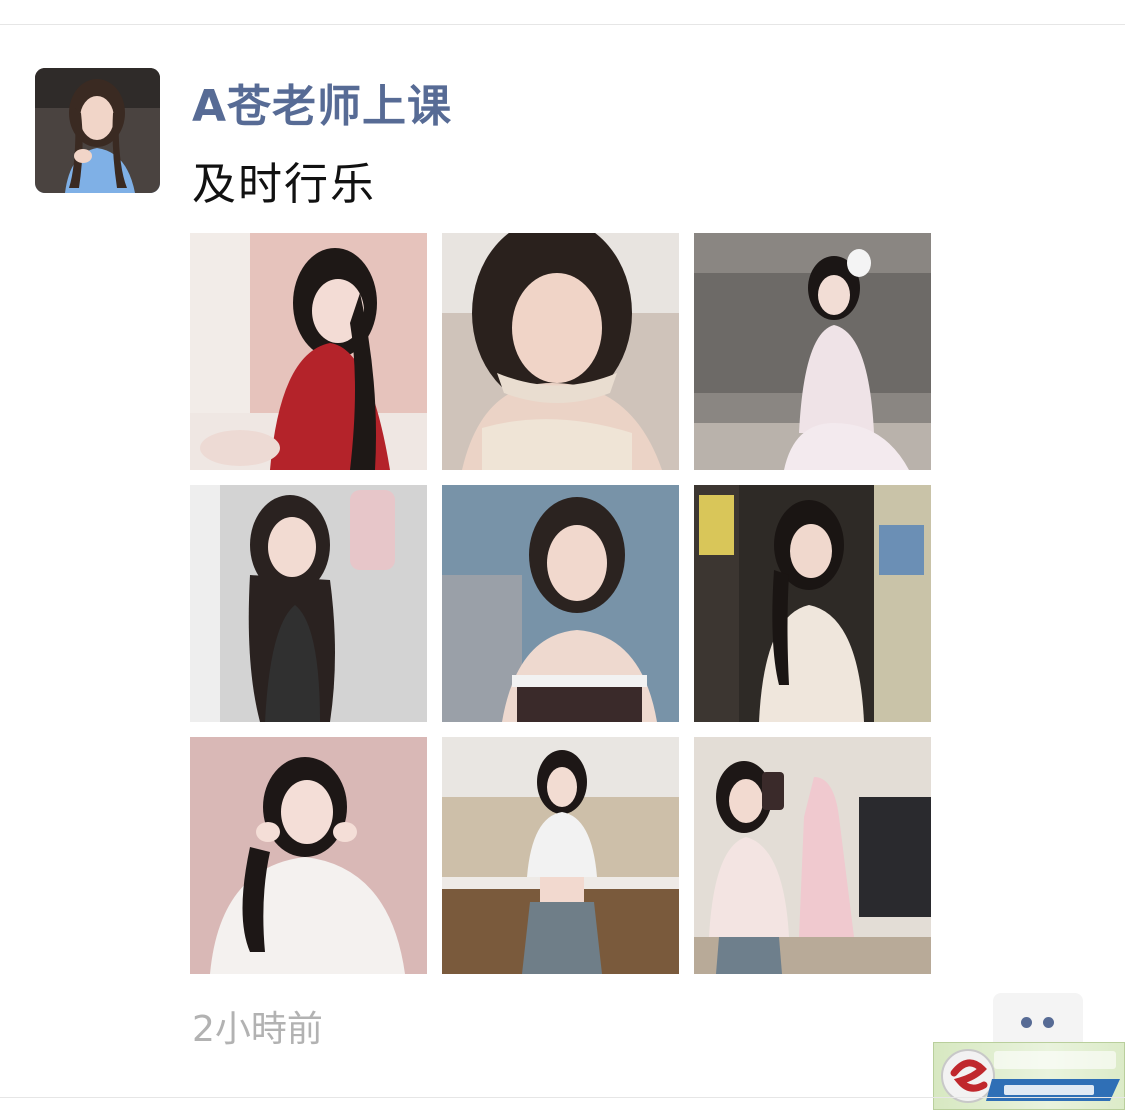 The width and height of the screenshot is (1125, 1110). What do you see at coordinates (257, 1029) in the screenshot?
I see `post-time: 2小時前` at bounding box center [257, 1029].